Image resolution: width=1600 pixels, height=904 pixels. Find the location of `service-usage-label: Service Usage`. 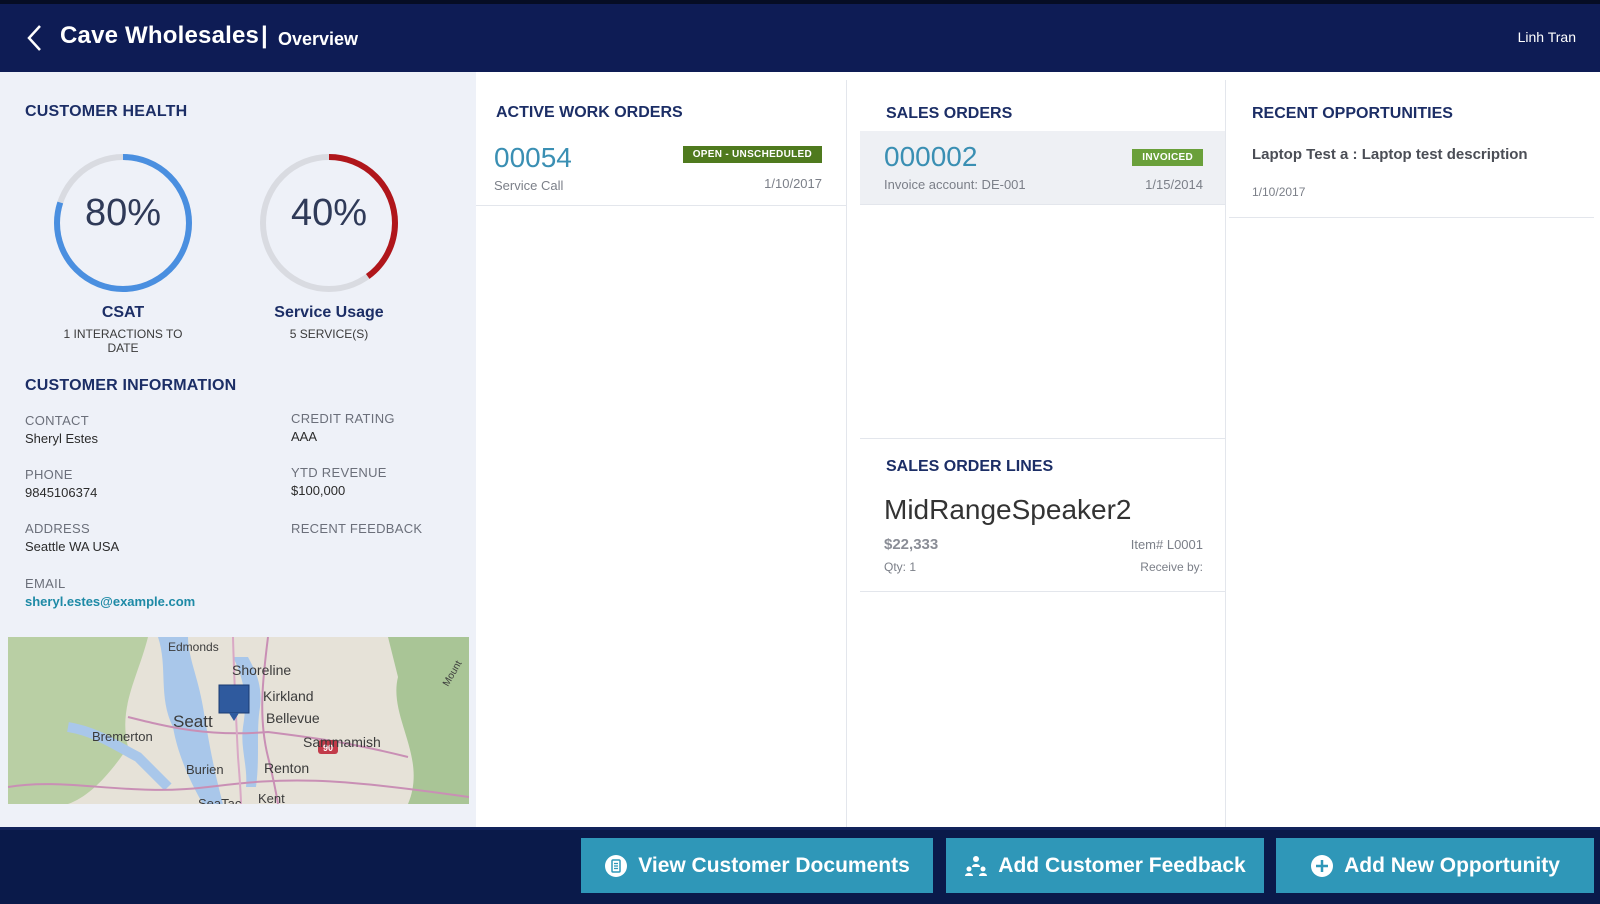

service-usage-label: Service Usage is located at coordinates (329, 312).